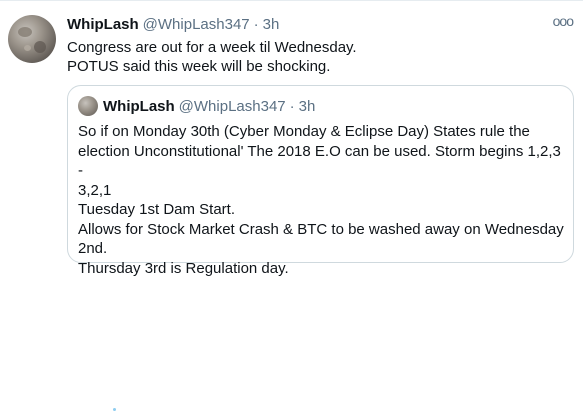 This screenshot has height=412, width=583. What do you see at coordinates (88, 106) in the screenshot?
I see `quoted-avatar` at bounding box center [88, 106].